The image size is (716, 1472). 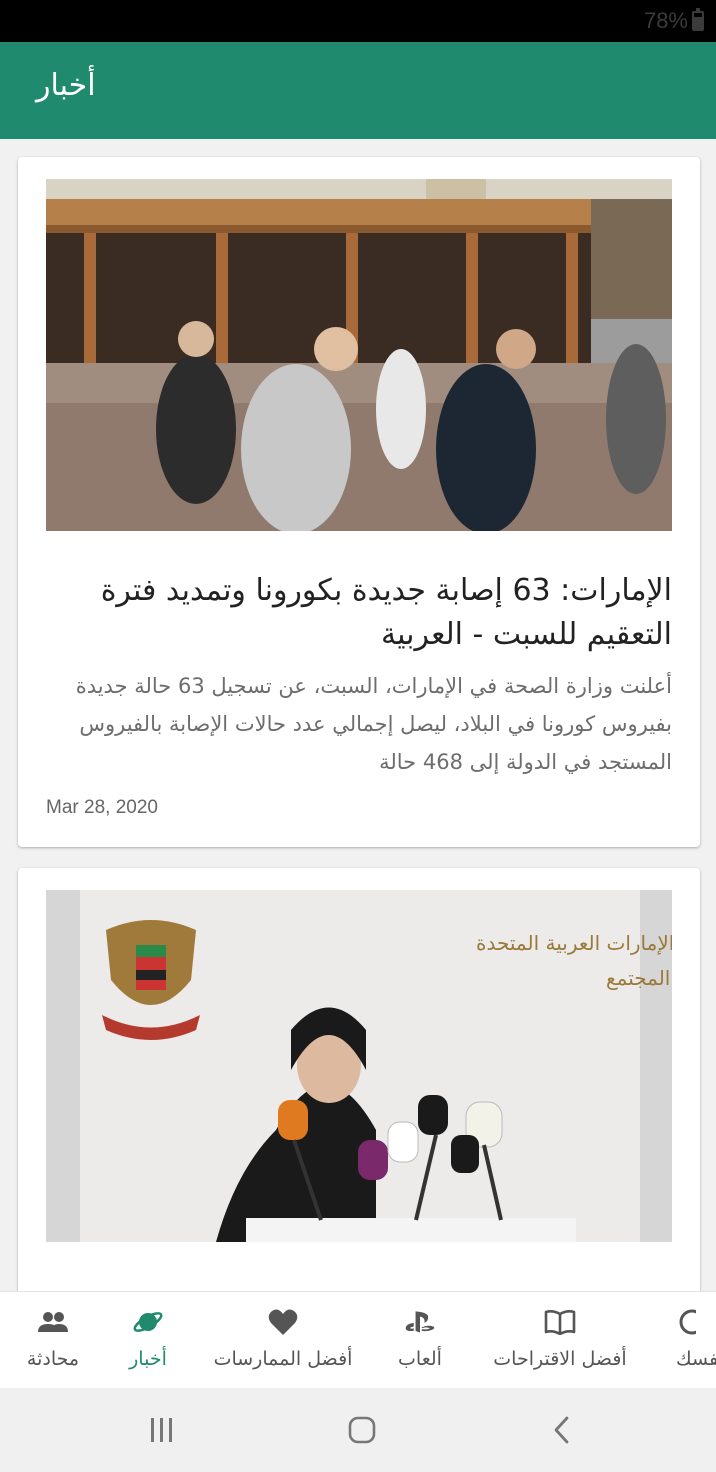 What do you see at coordinates (560, 1340) in the screenshot?
I see `nav-item-top-suggestions: أفضل الاقتراحات` at bounding box center [560, 1340].